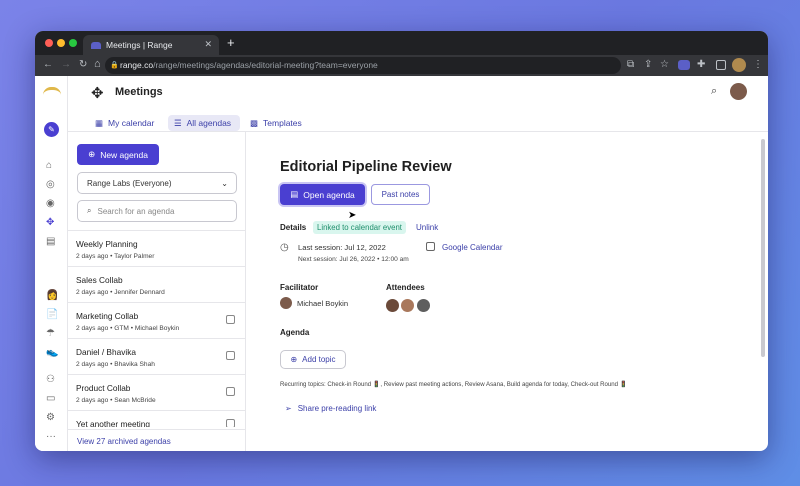  I want to click on archived-agendas-link: View 27 archived agendas, so click(156, 440).